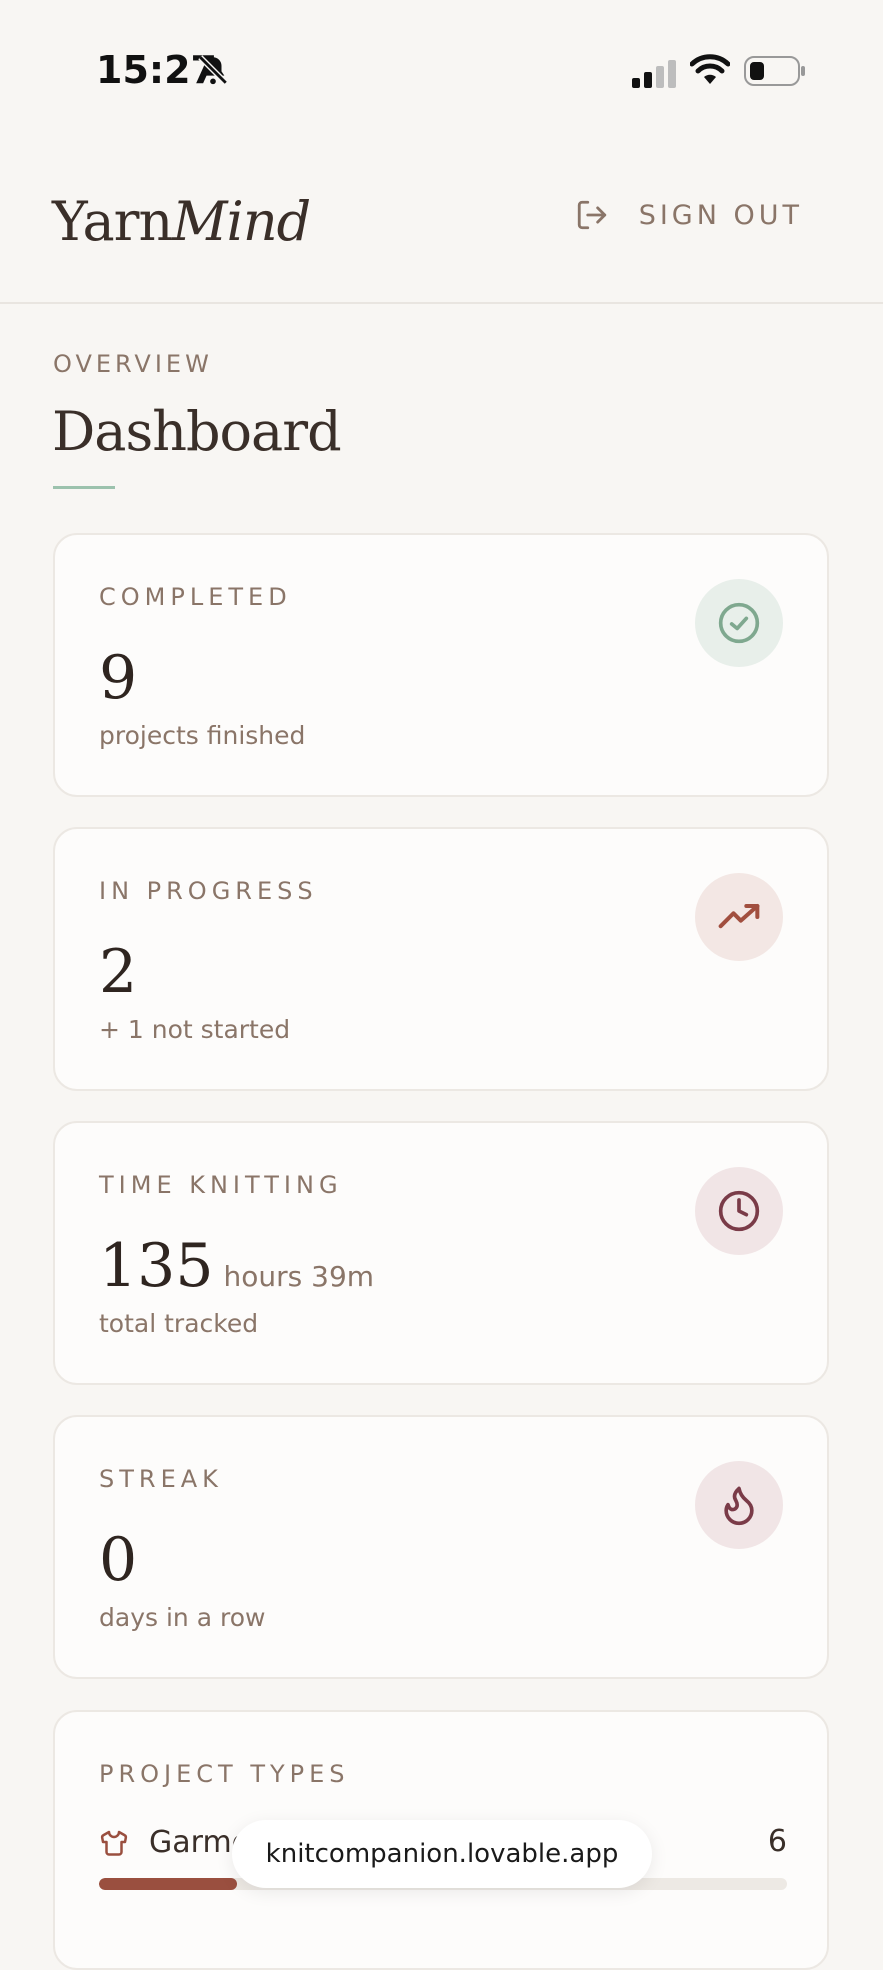 The image size is (883, 1970). Describe the element at coordinates (161, 1479) in the screenshot. I see `stat-label: STREAK` at that location.